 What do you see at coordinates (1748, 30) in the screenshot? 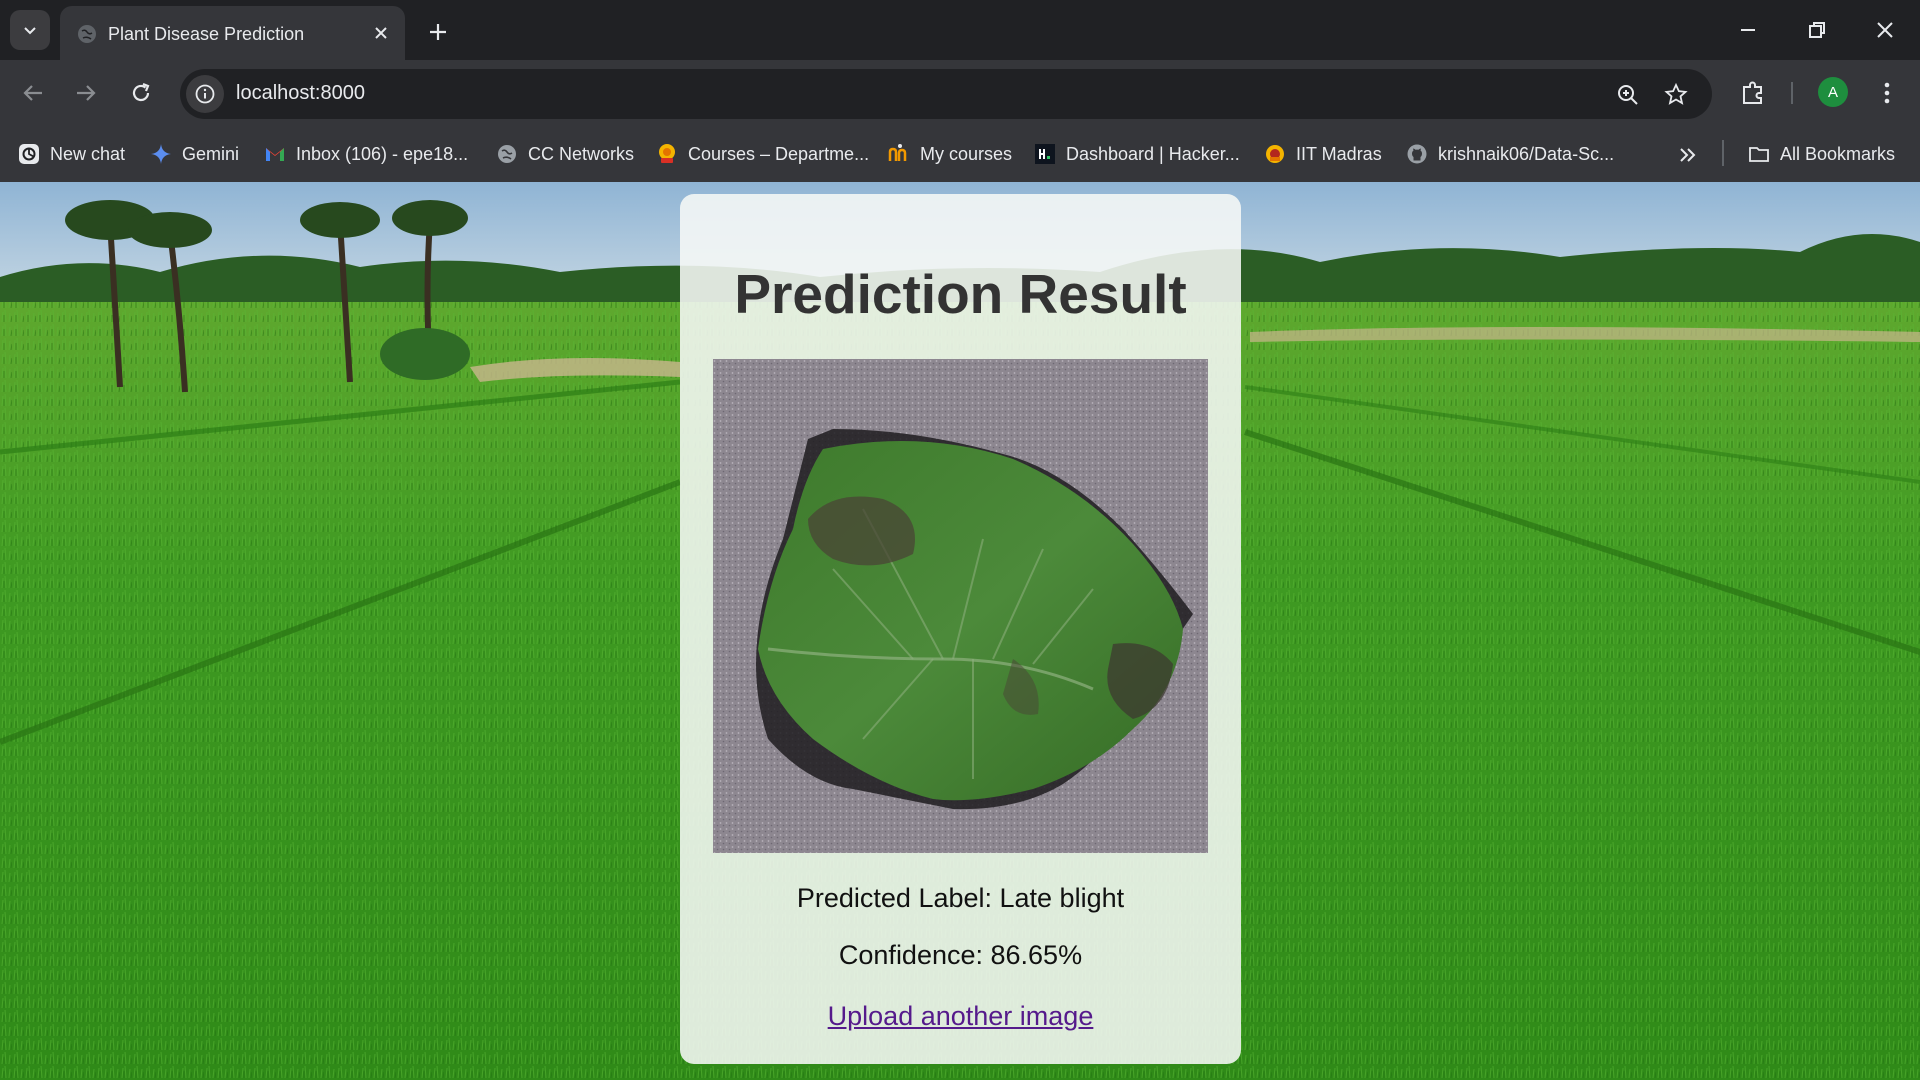
I see `minimize-icon` at bounding box center [1748, 30].